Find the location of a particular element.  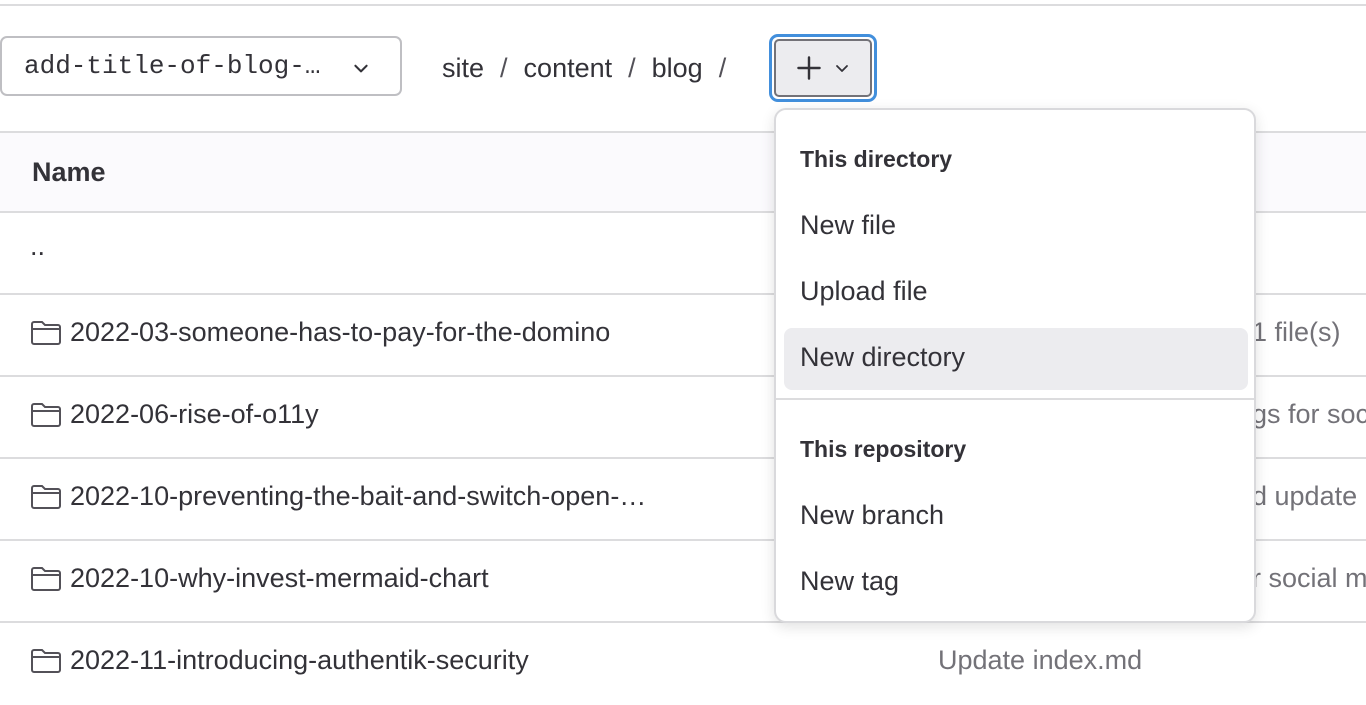

menu-item-label: New tag is located at coordinates (850, 581).